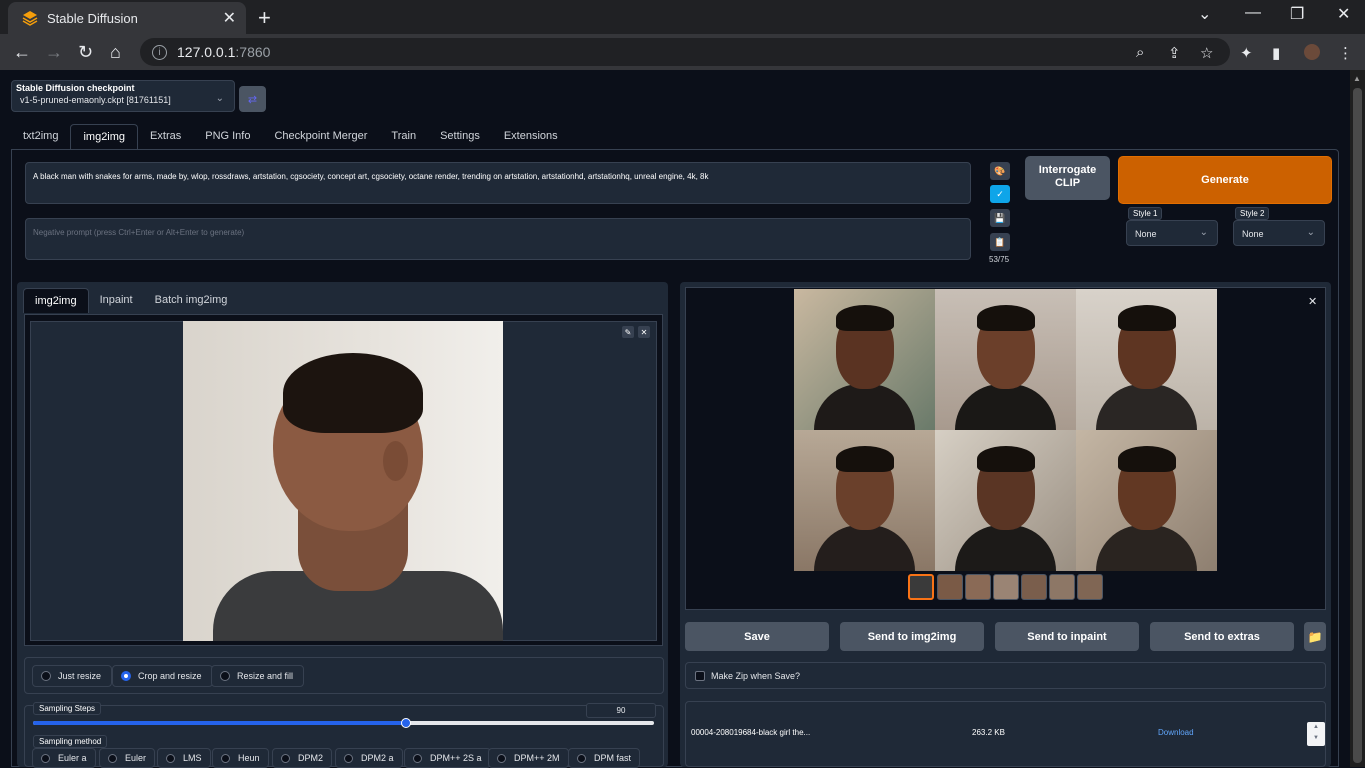 Image resolution: width=1365 pixels, height=768 pixels. I want to click on checkbox-tool-icon: ✓, so click(1000, 194).